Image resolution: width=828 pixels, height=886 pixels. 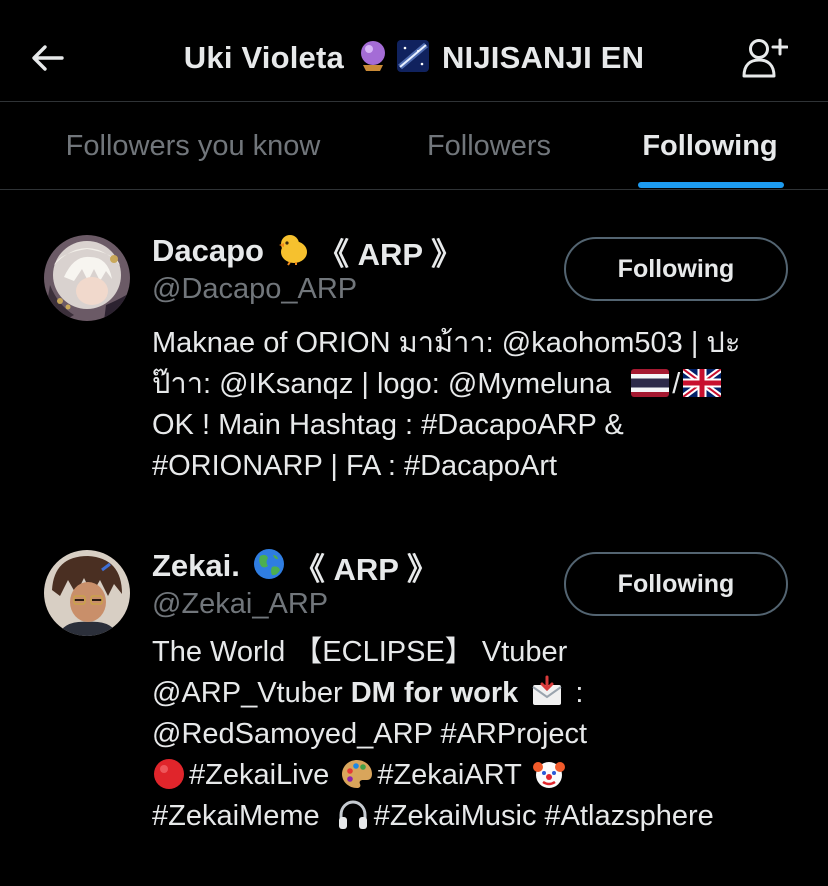 I want to click on bio-hashtag: #ZekaiMeme, so click(x=236, y=816).